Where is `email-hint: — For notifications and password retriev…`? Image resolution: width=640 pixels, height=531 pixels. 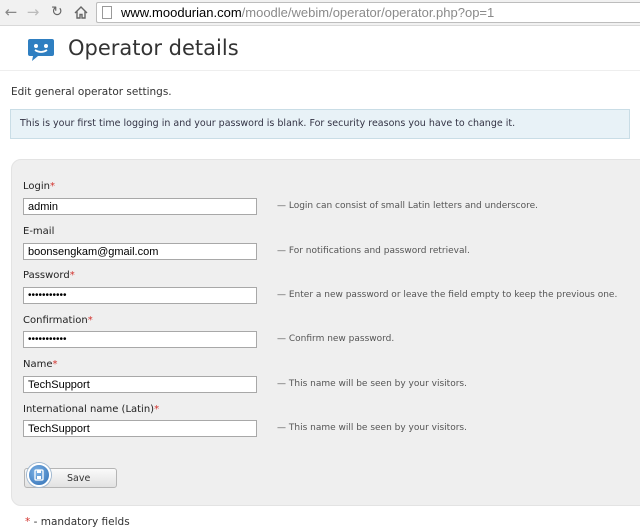
email-hint: — For notifications and password retriev… is located at coordinates (373, 251).